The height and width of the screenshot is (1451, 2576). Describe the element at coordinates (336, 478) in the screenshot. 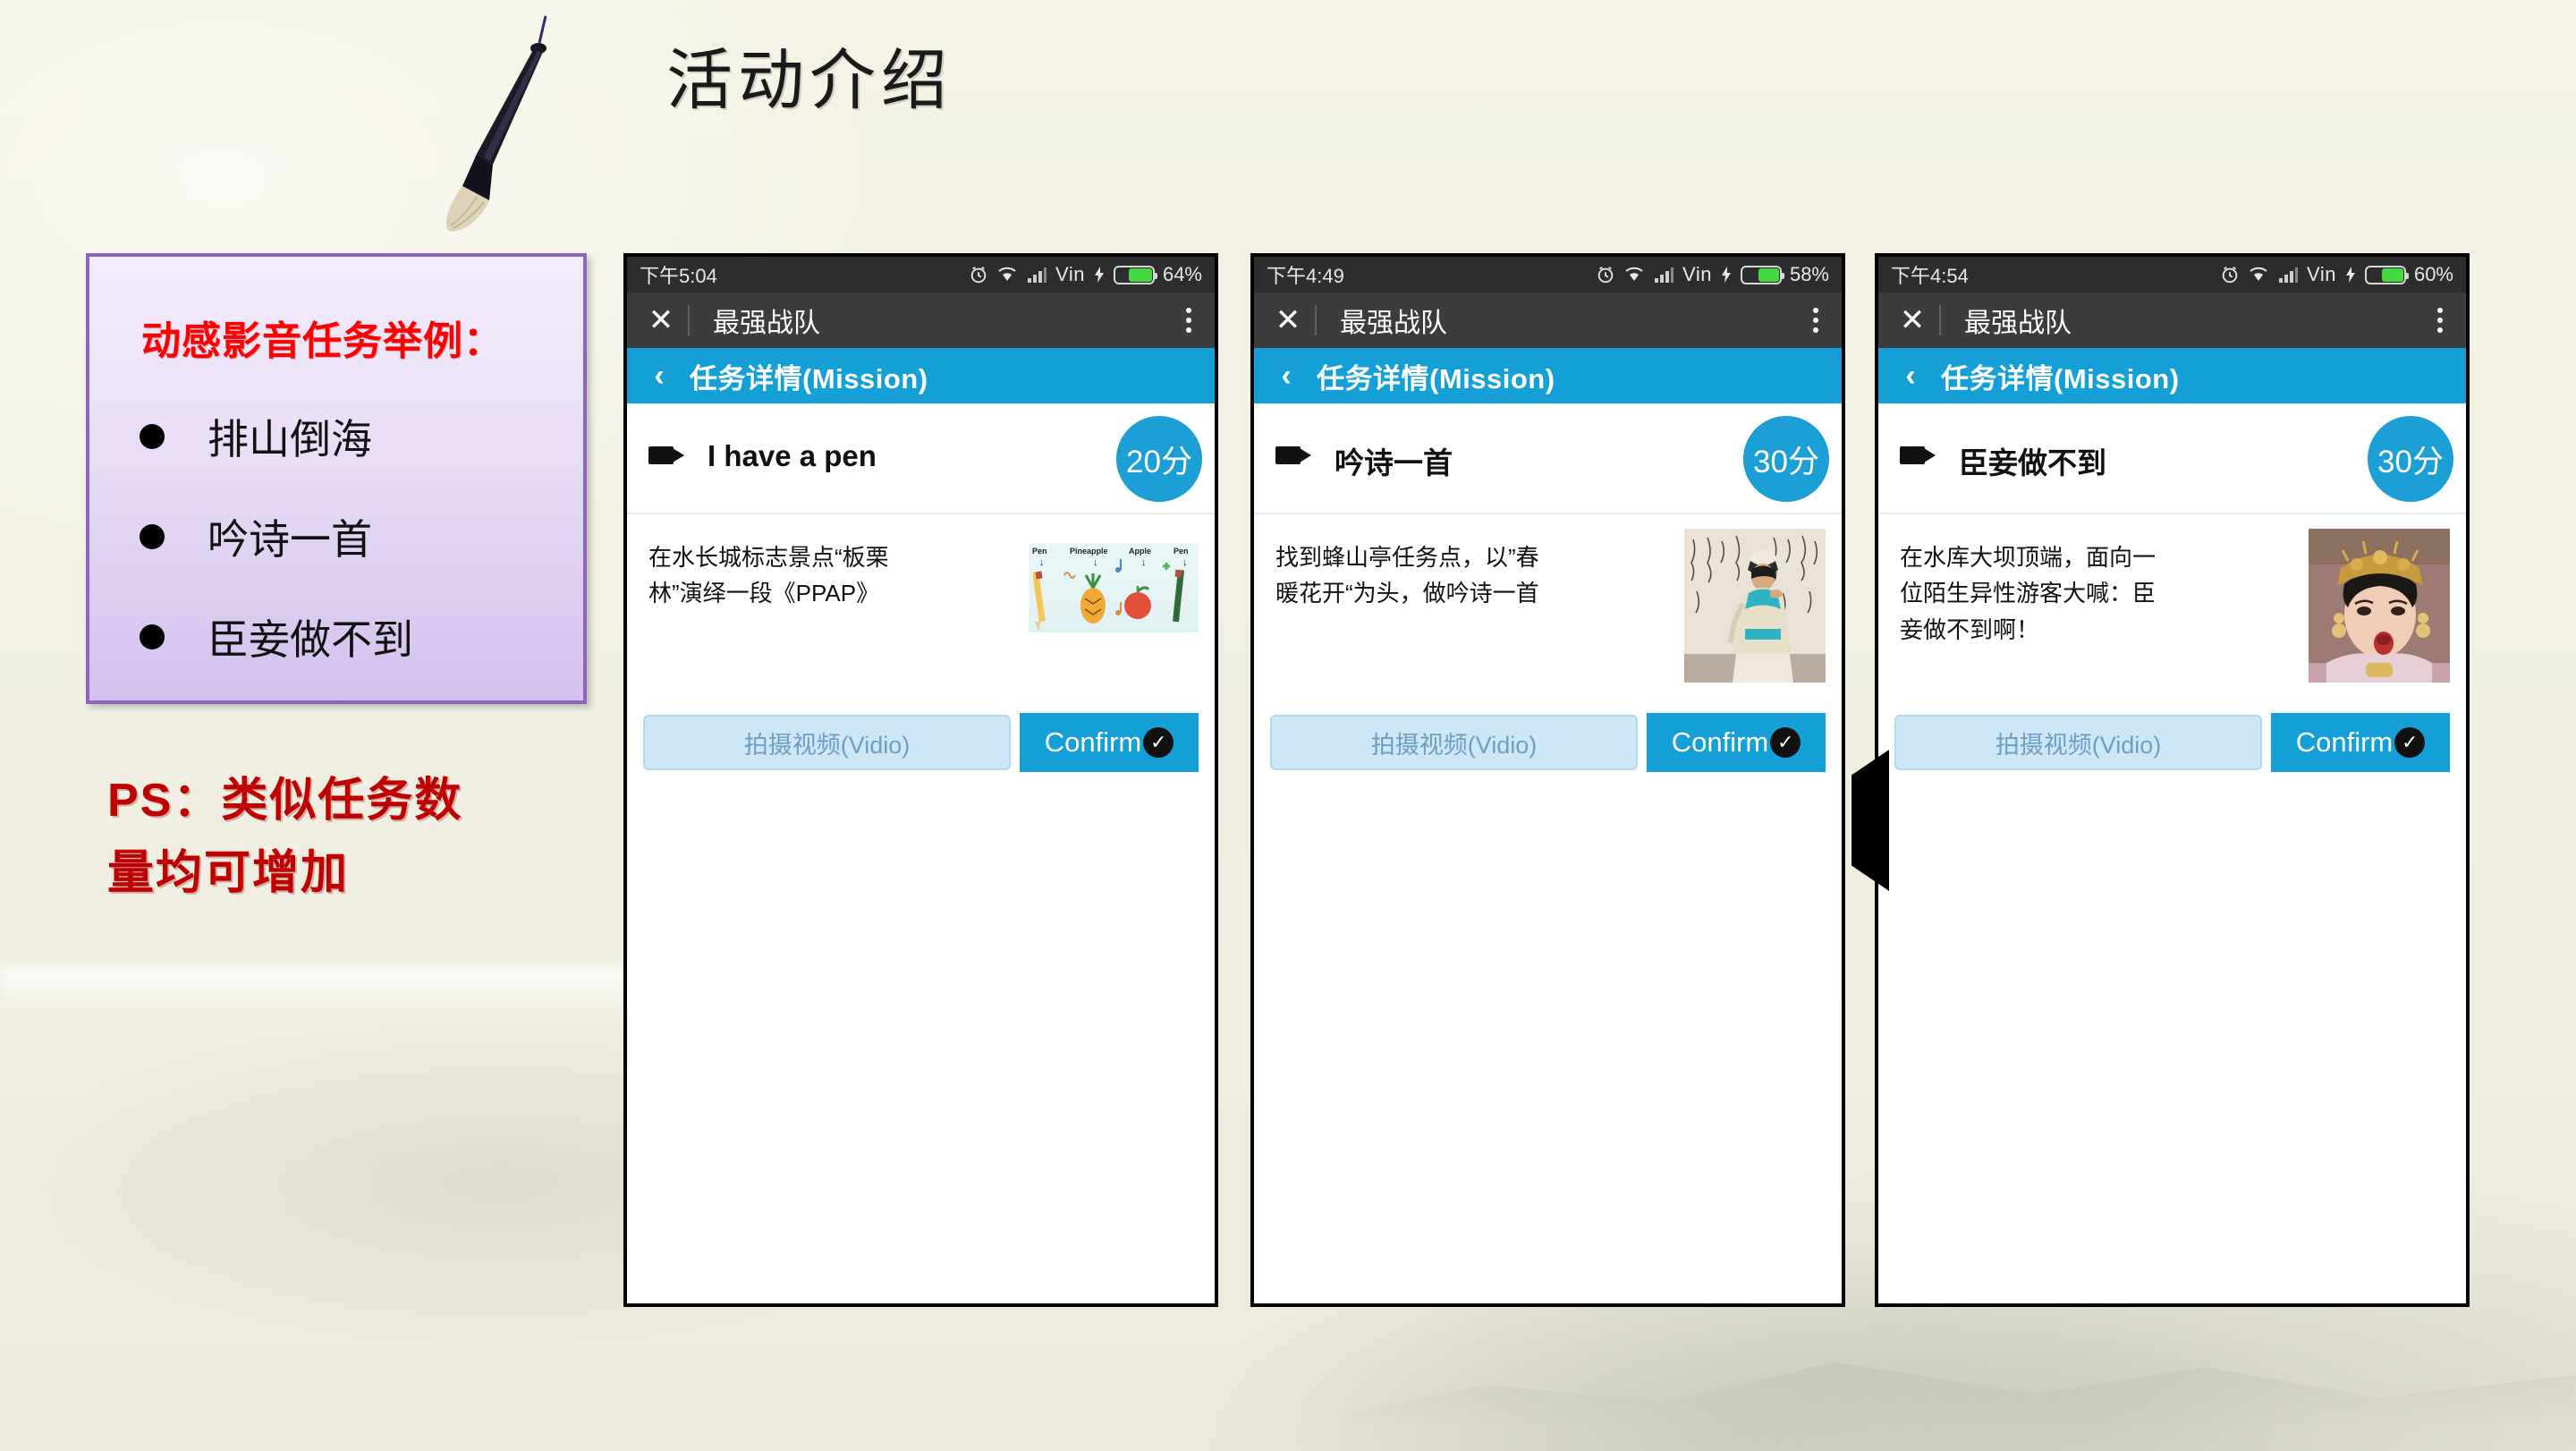

I see `task-examples-callout: 动感影音任务举例： 排山倒海 吟诗一首 臣妾做不到` at that location.